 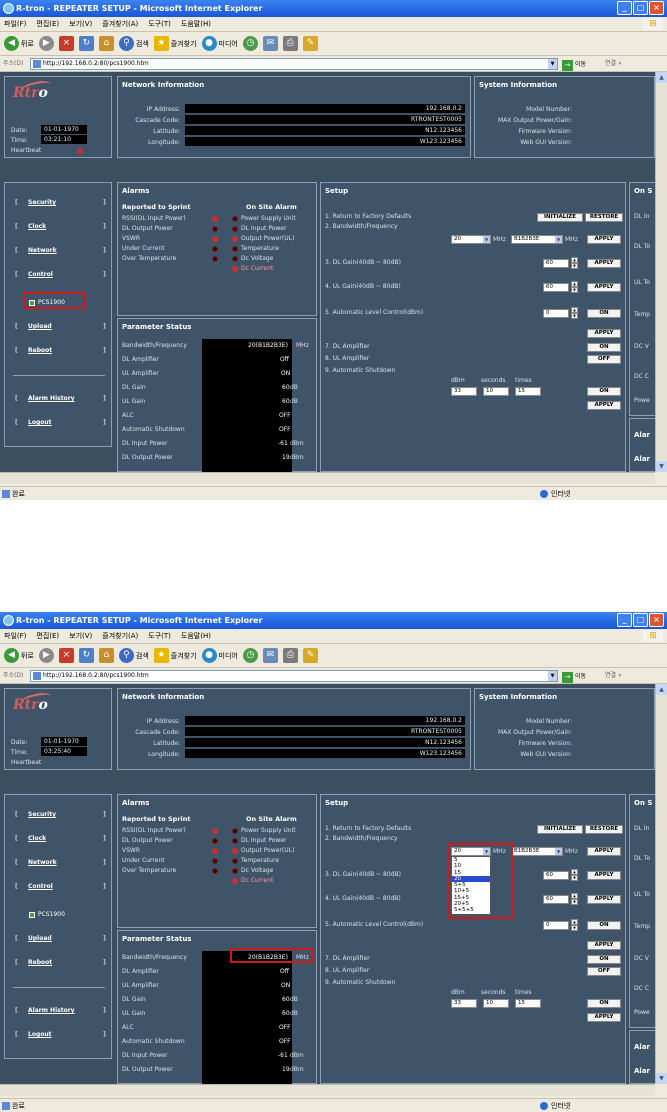 I want to click on dl-amp-on-button: ON, so click(x=604, y=959).